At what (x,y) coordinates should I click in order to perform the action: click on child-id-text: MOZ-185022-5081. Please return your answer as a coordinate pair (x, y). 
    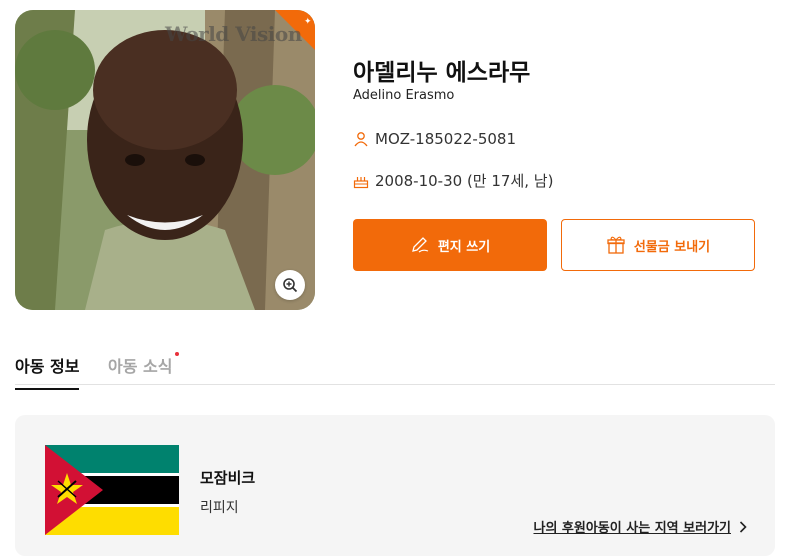
    Looking at the image, I should click on (446, 139).